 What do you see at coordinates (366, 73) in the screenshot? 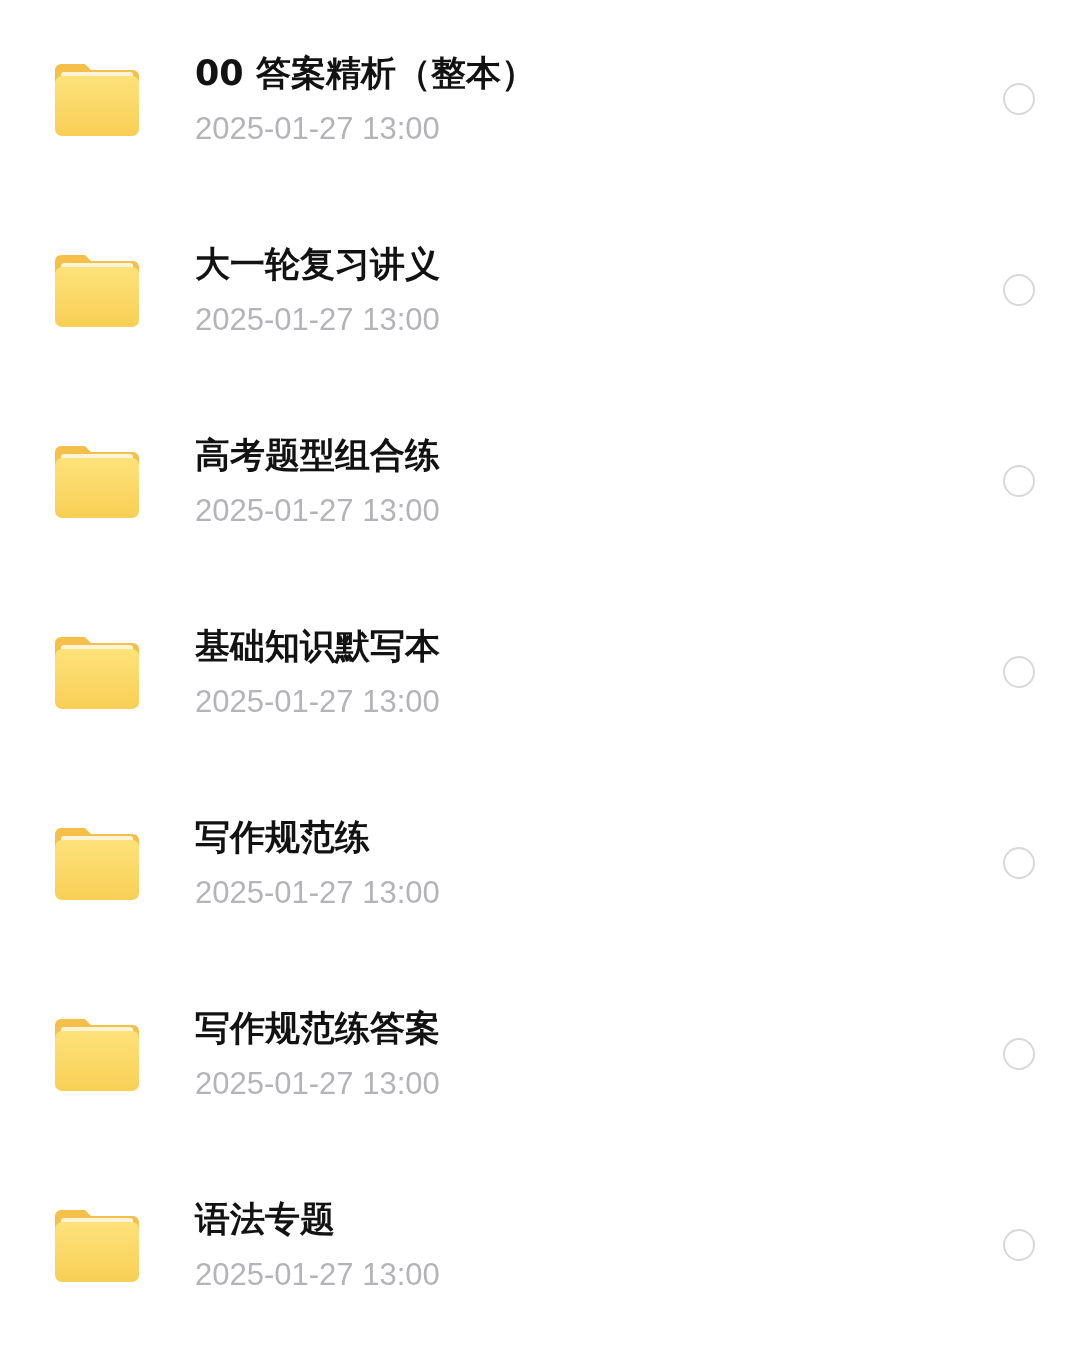
I see `folder-name: 00 答案精析（整本）` at bounding box center [366, 73].